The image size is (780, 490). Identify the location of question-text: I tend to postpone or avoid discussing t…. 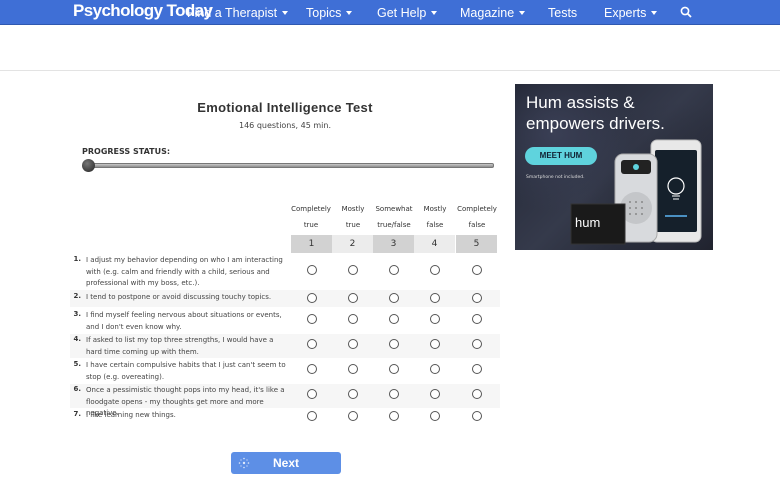
(179, 297).